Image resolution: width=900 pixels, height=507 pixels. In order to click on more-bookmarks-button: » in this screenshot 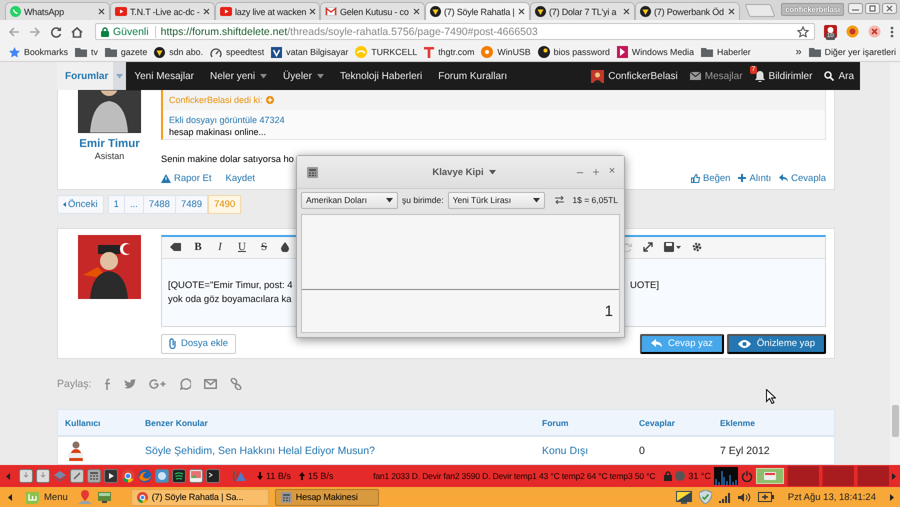, I will do `click(799, 52)`.